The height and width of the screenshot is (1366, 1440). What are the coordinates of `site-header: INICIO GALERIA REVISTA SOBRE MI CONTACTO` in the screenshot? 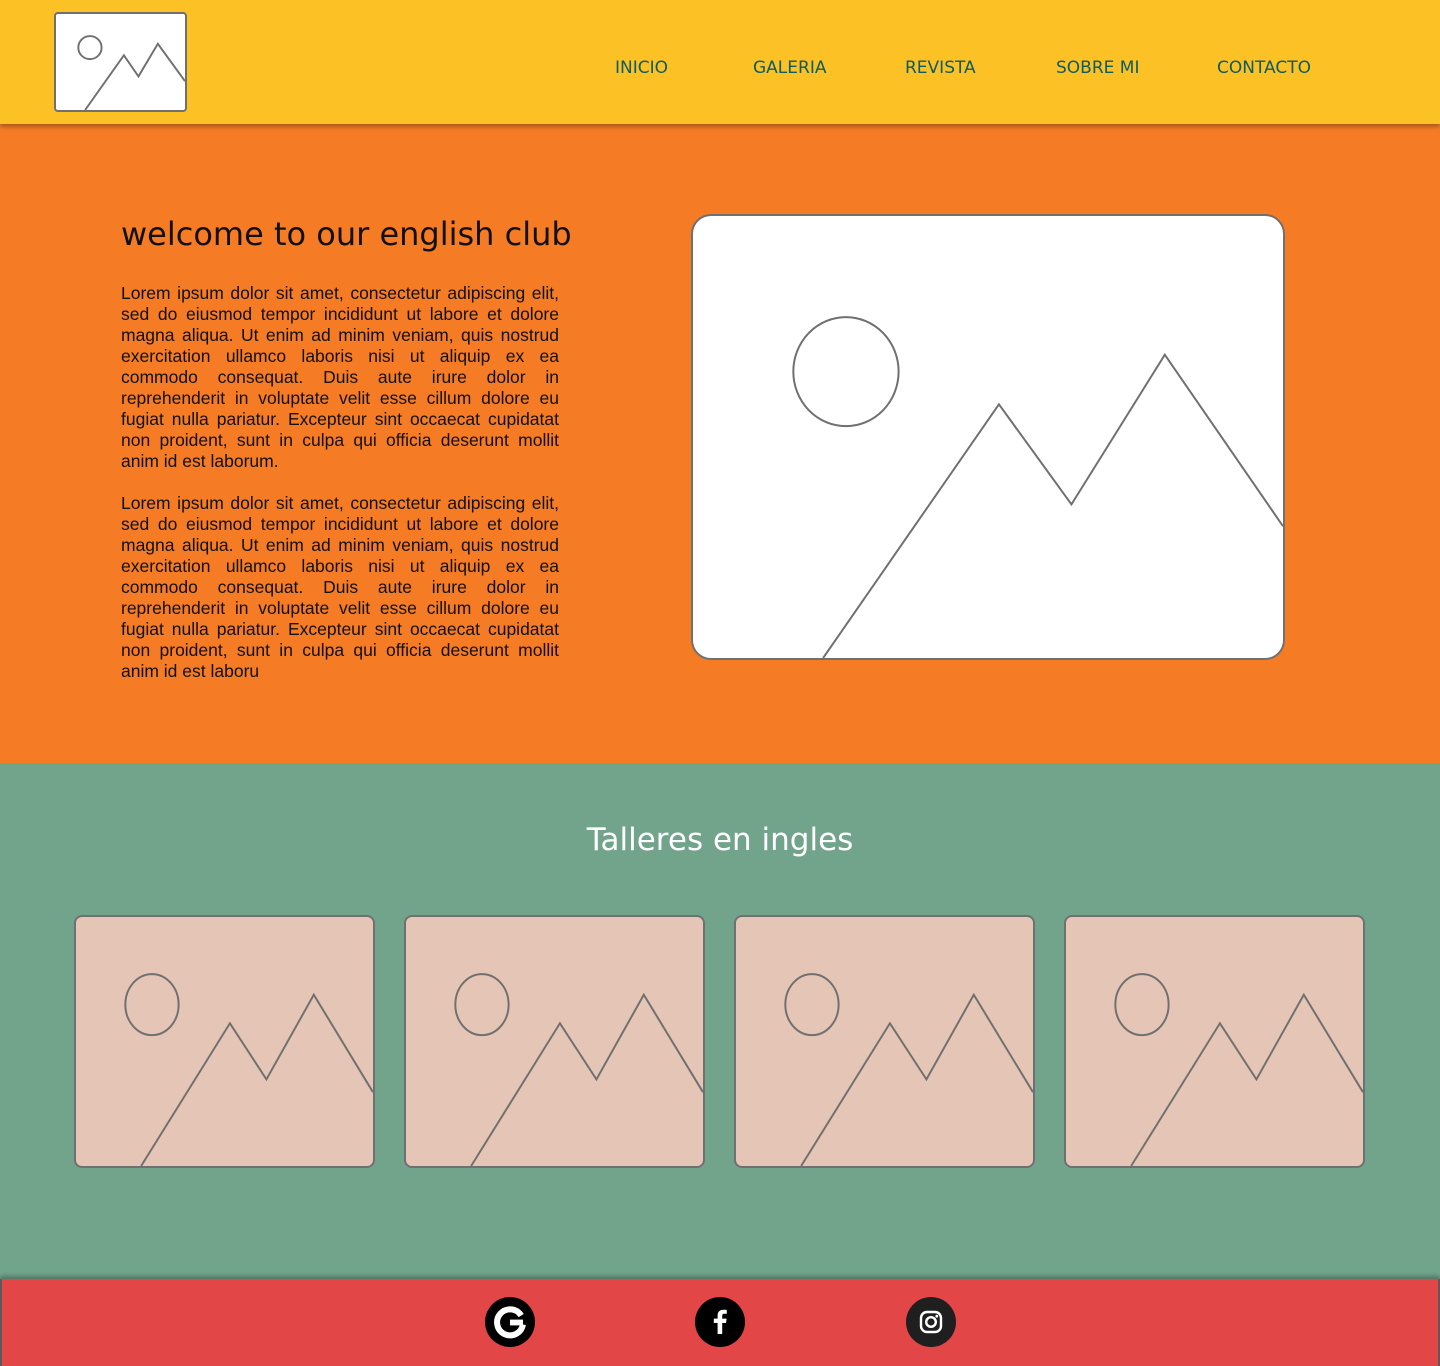 It's located at (720, 62).